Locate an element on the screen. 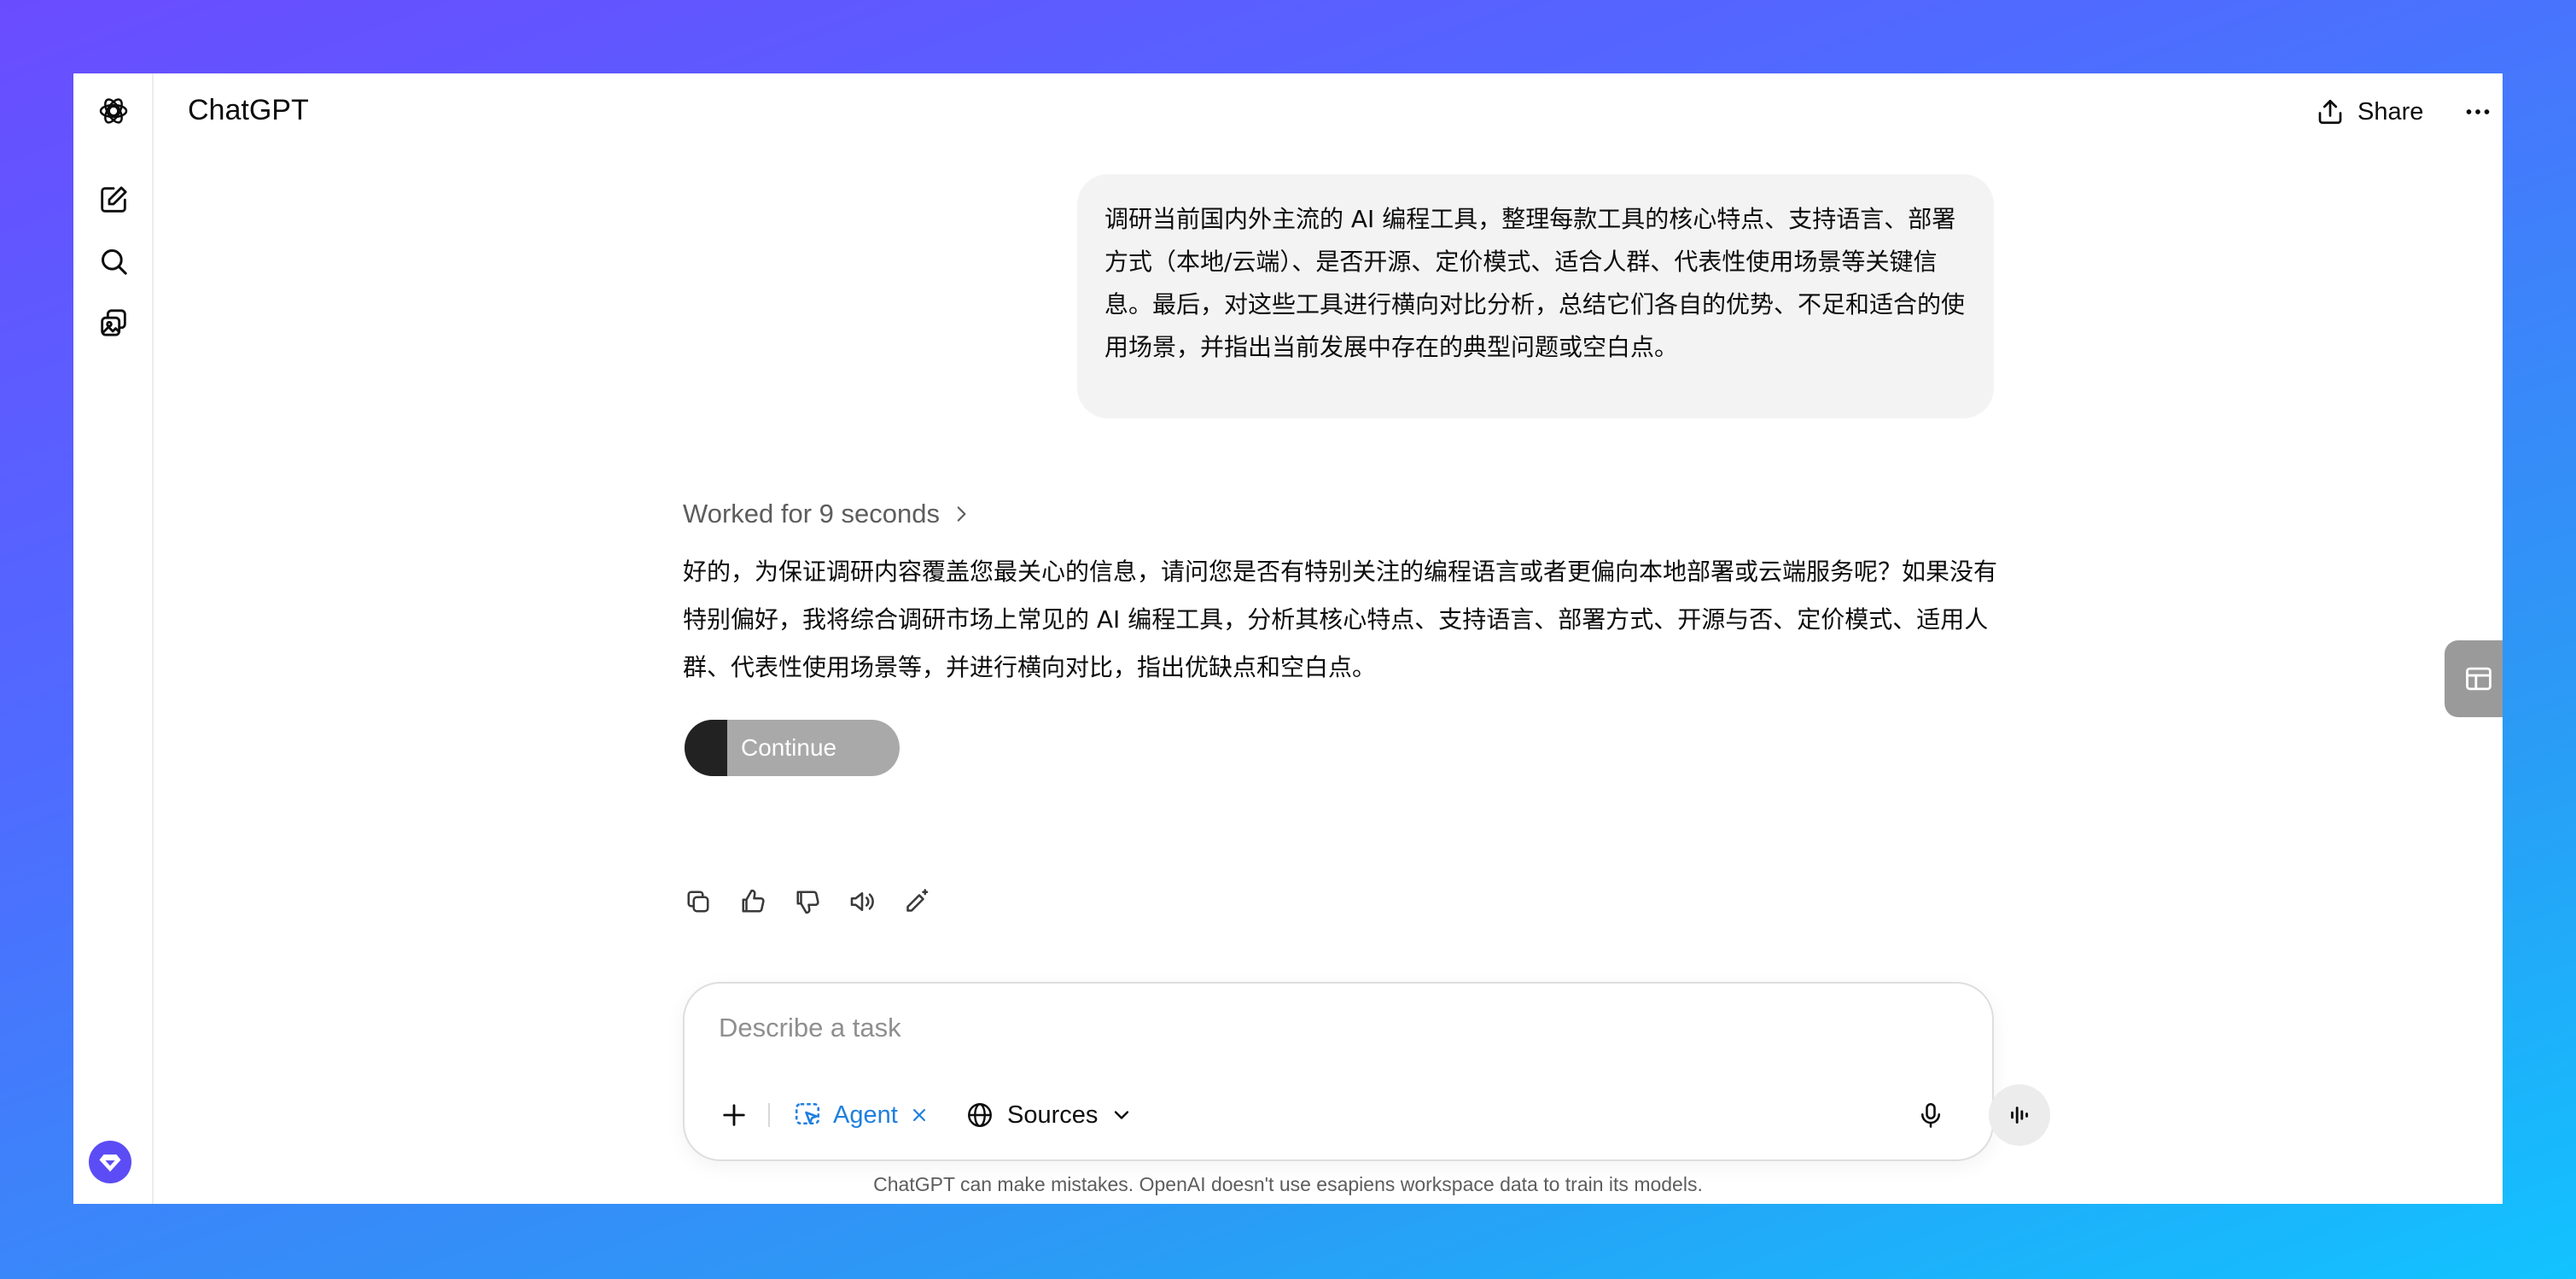  page-title: ChatGPT is located at coordinates (248, 110).